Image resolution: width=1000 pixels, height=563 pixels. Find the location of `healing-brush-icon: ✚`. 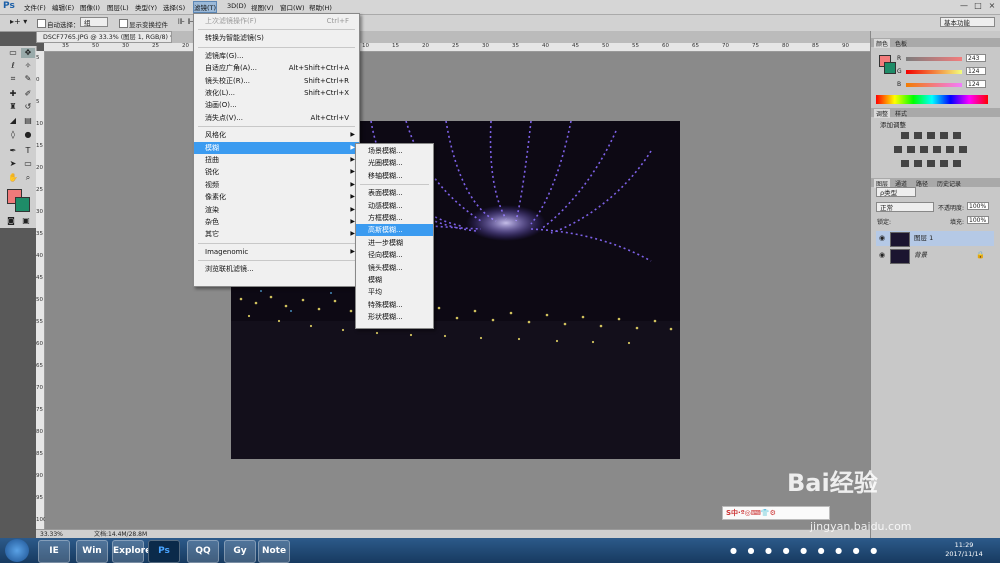

healing-brush-icon: ✚ is located at coordinates (13, 94).